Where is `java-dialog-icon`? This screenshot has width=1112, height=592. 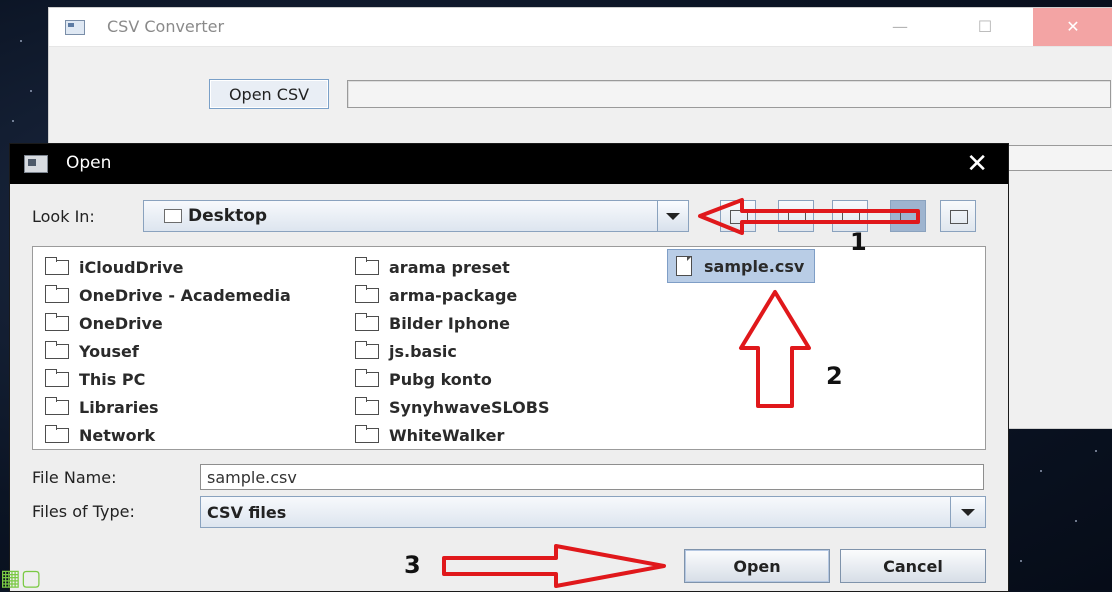
java-dialog-icon is located at coordinates (36, 164).